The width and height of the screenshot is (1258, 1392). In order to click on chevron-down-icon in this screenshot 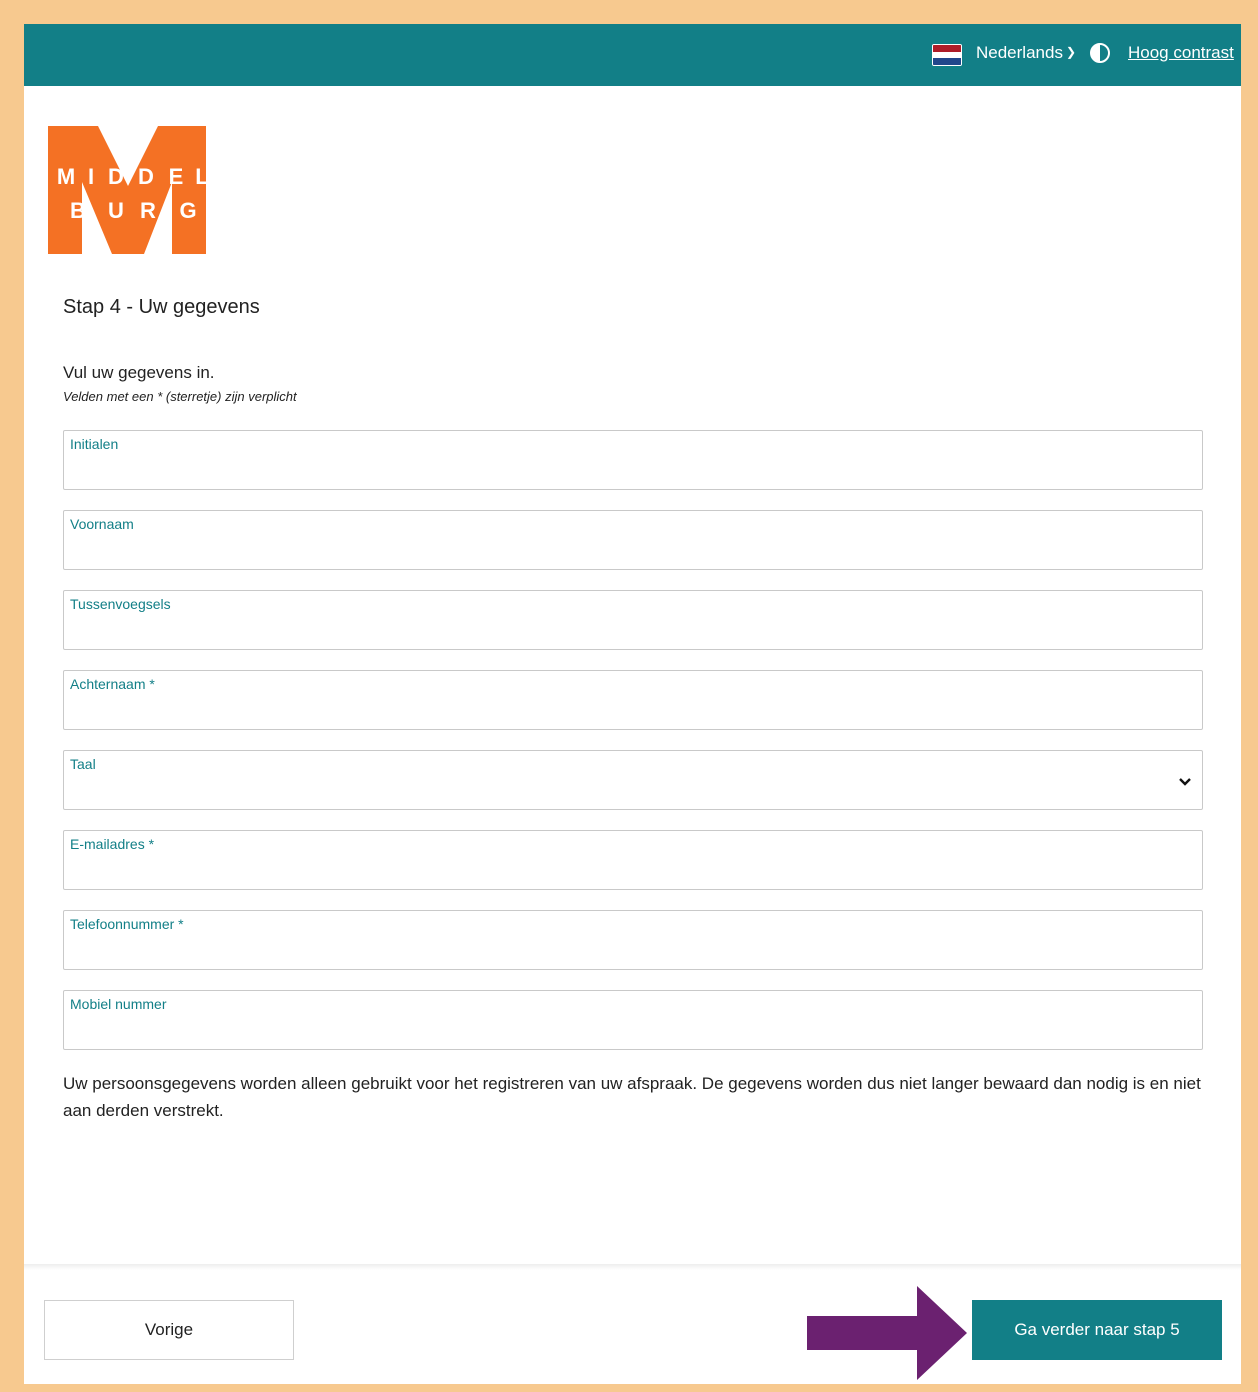, I will do `click(1185, 782)`.